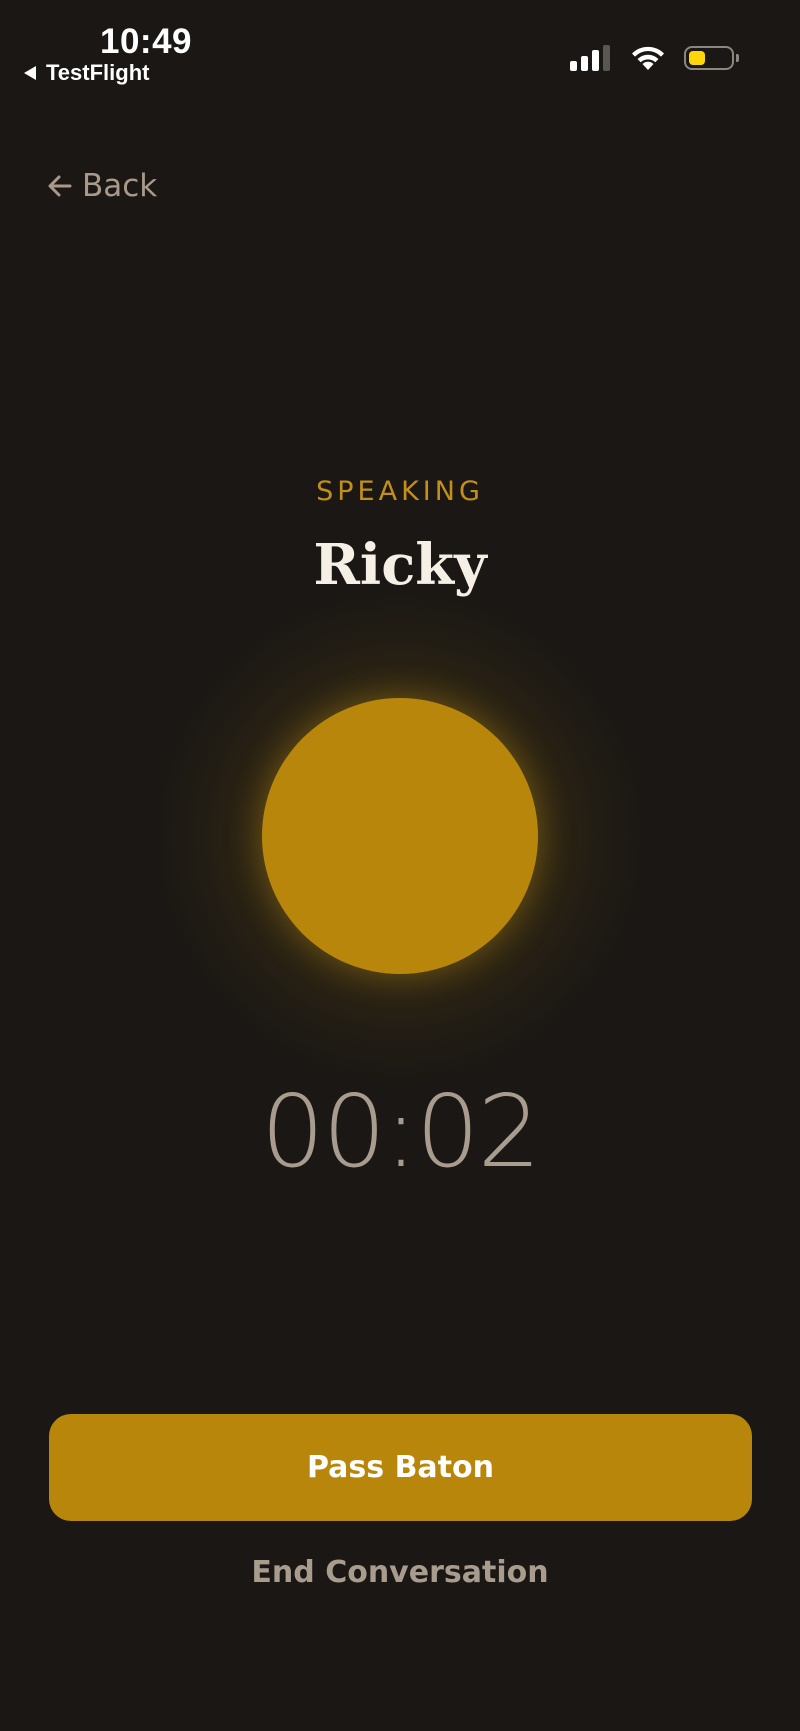  I want to click on wifi-icon, so click(648, 58).